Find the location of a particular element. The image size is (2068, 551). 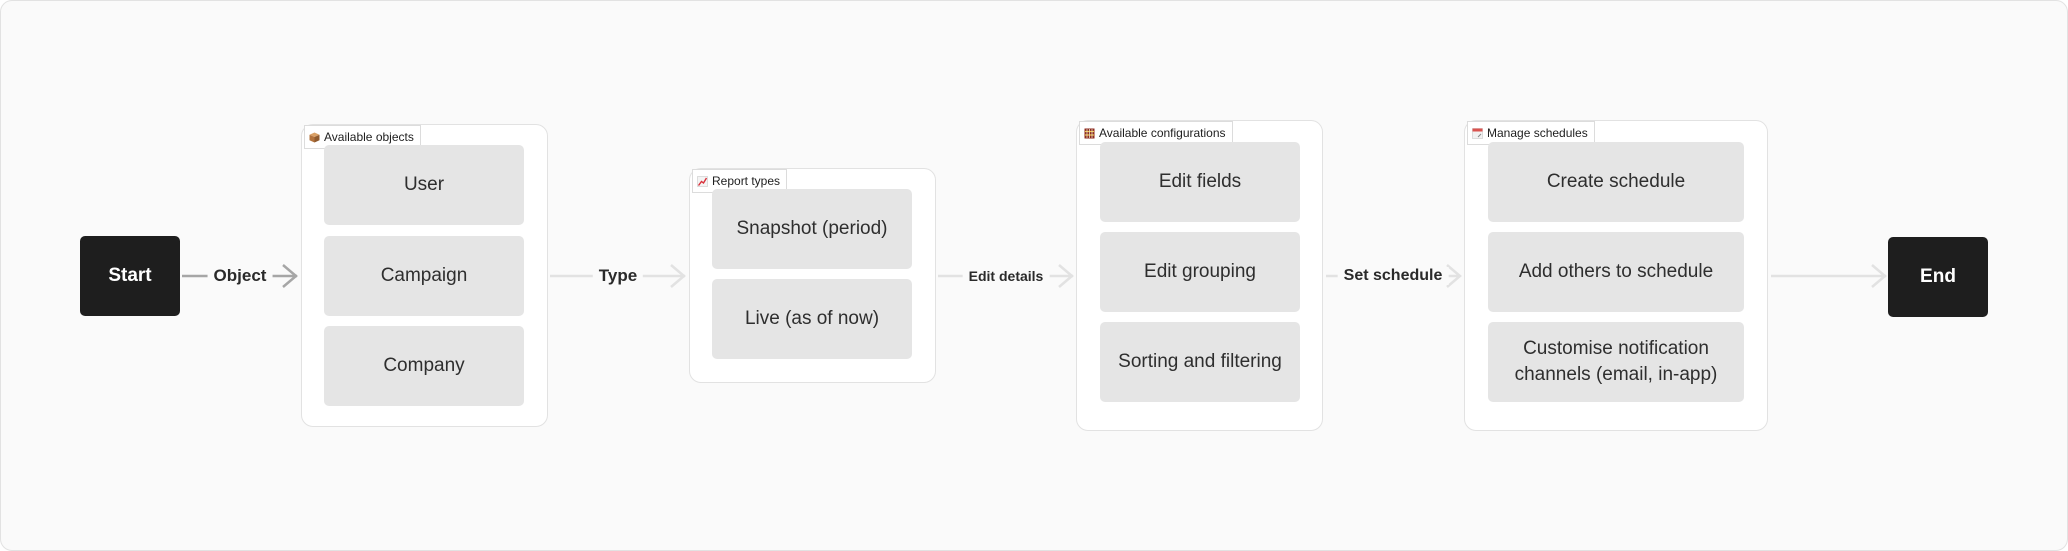

start-node: Start is located at coordinates (130, 276).